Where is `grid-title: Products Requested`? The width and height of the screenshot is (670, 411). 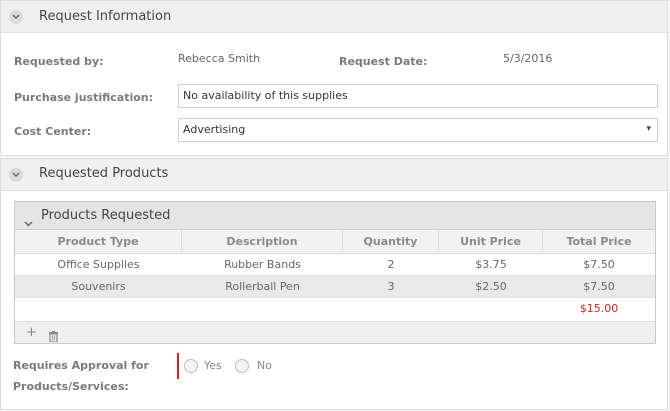
grid-title: Products Requested is located at coordinates (106, 215).